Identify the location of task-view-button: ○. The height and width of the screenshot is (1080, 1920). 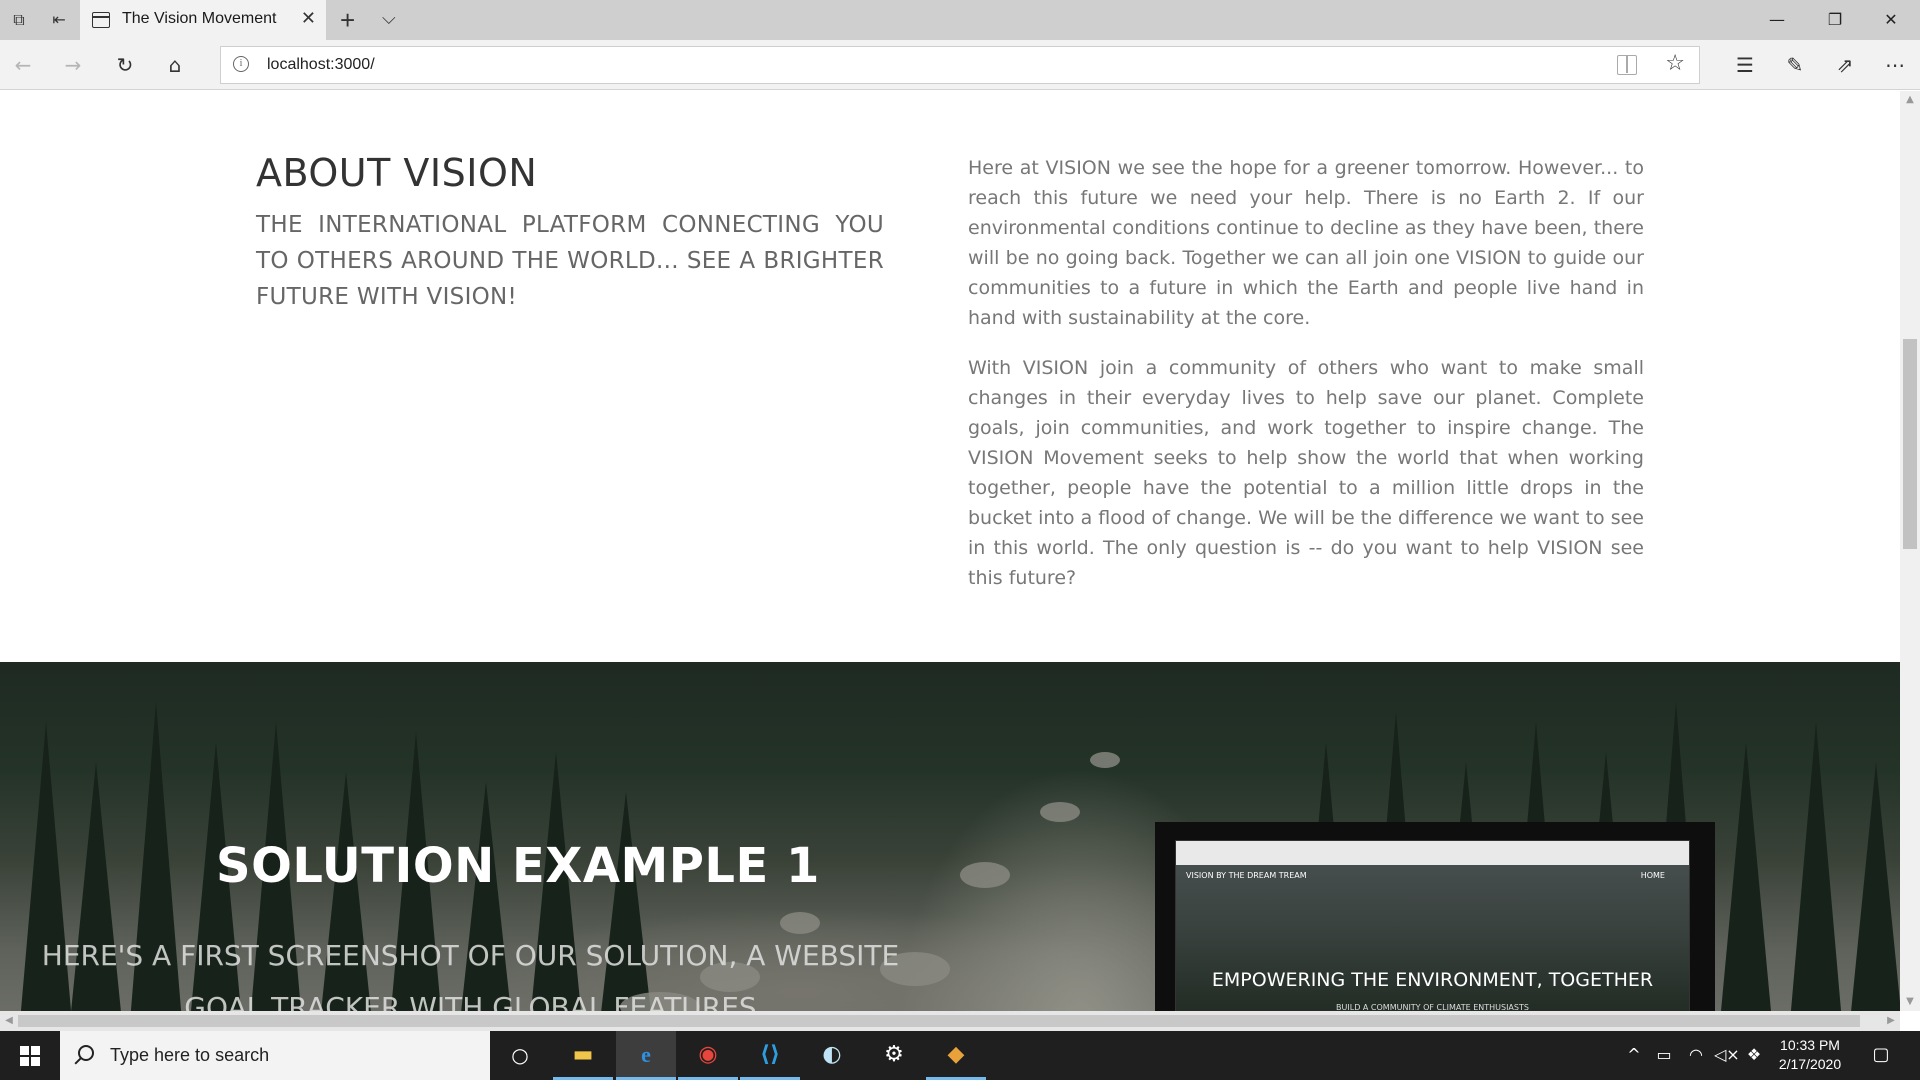
(520, 1055).